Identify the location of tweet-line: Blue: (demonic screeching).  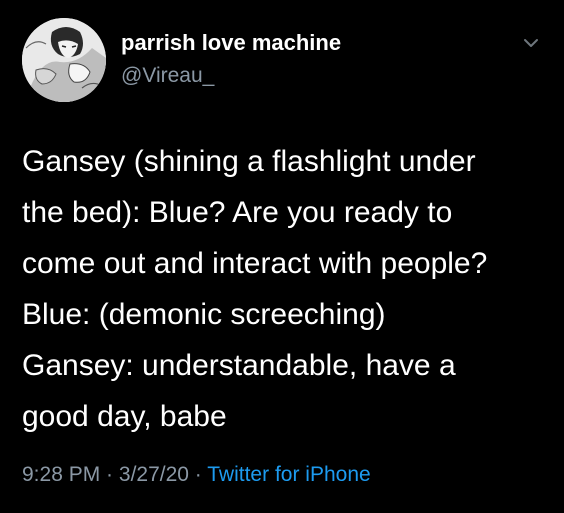
(204, 314).